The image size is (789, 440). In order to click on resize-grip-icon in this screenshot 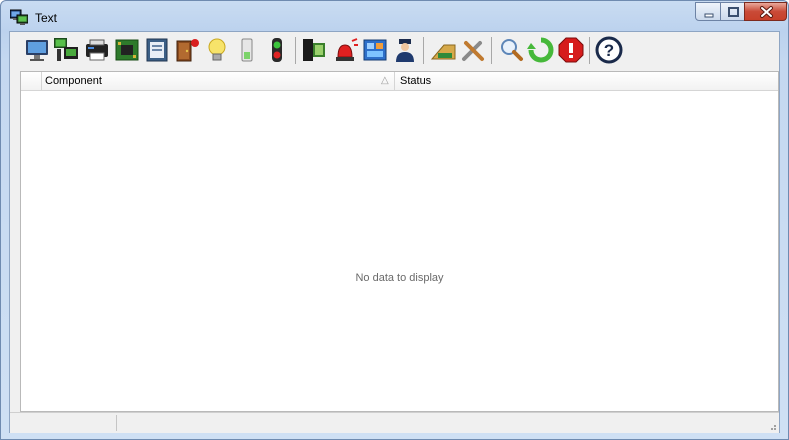, I will do `click(772, 426)`.